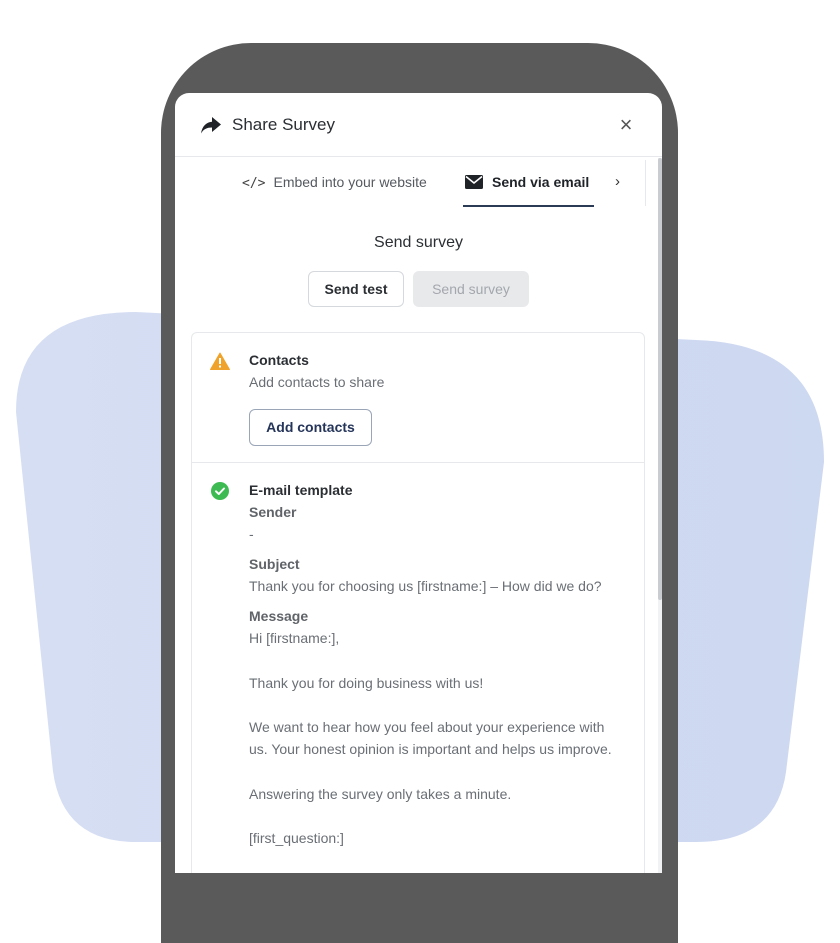 The image size is (840, 943). I want to click on close-icon: ×, so click(626, 125).